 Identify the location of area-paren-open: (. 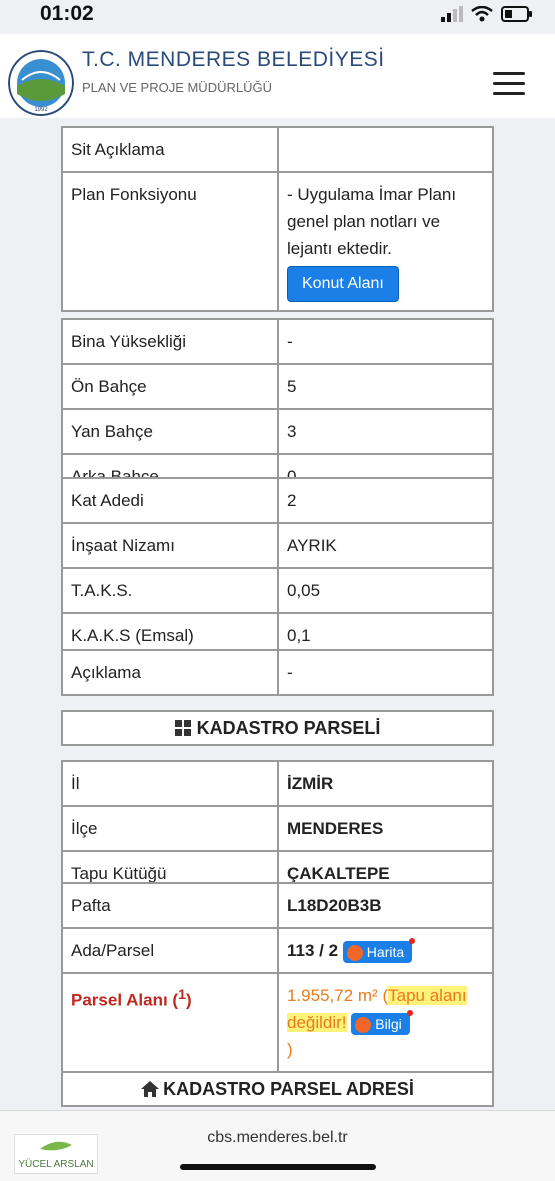
(383, 995).